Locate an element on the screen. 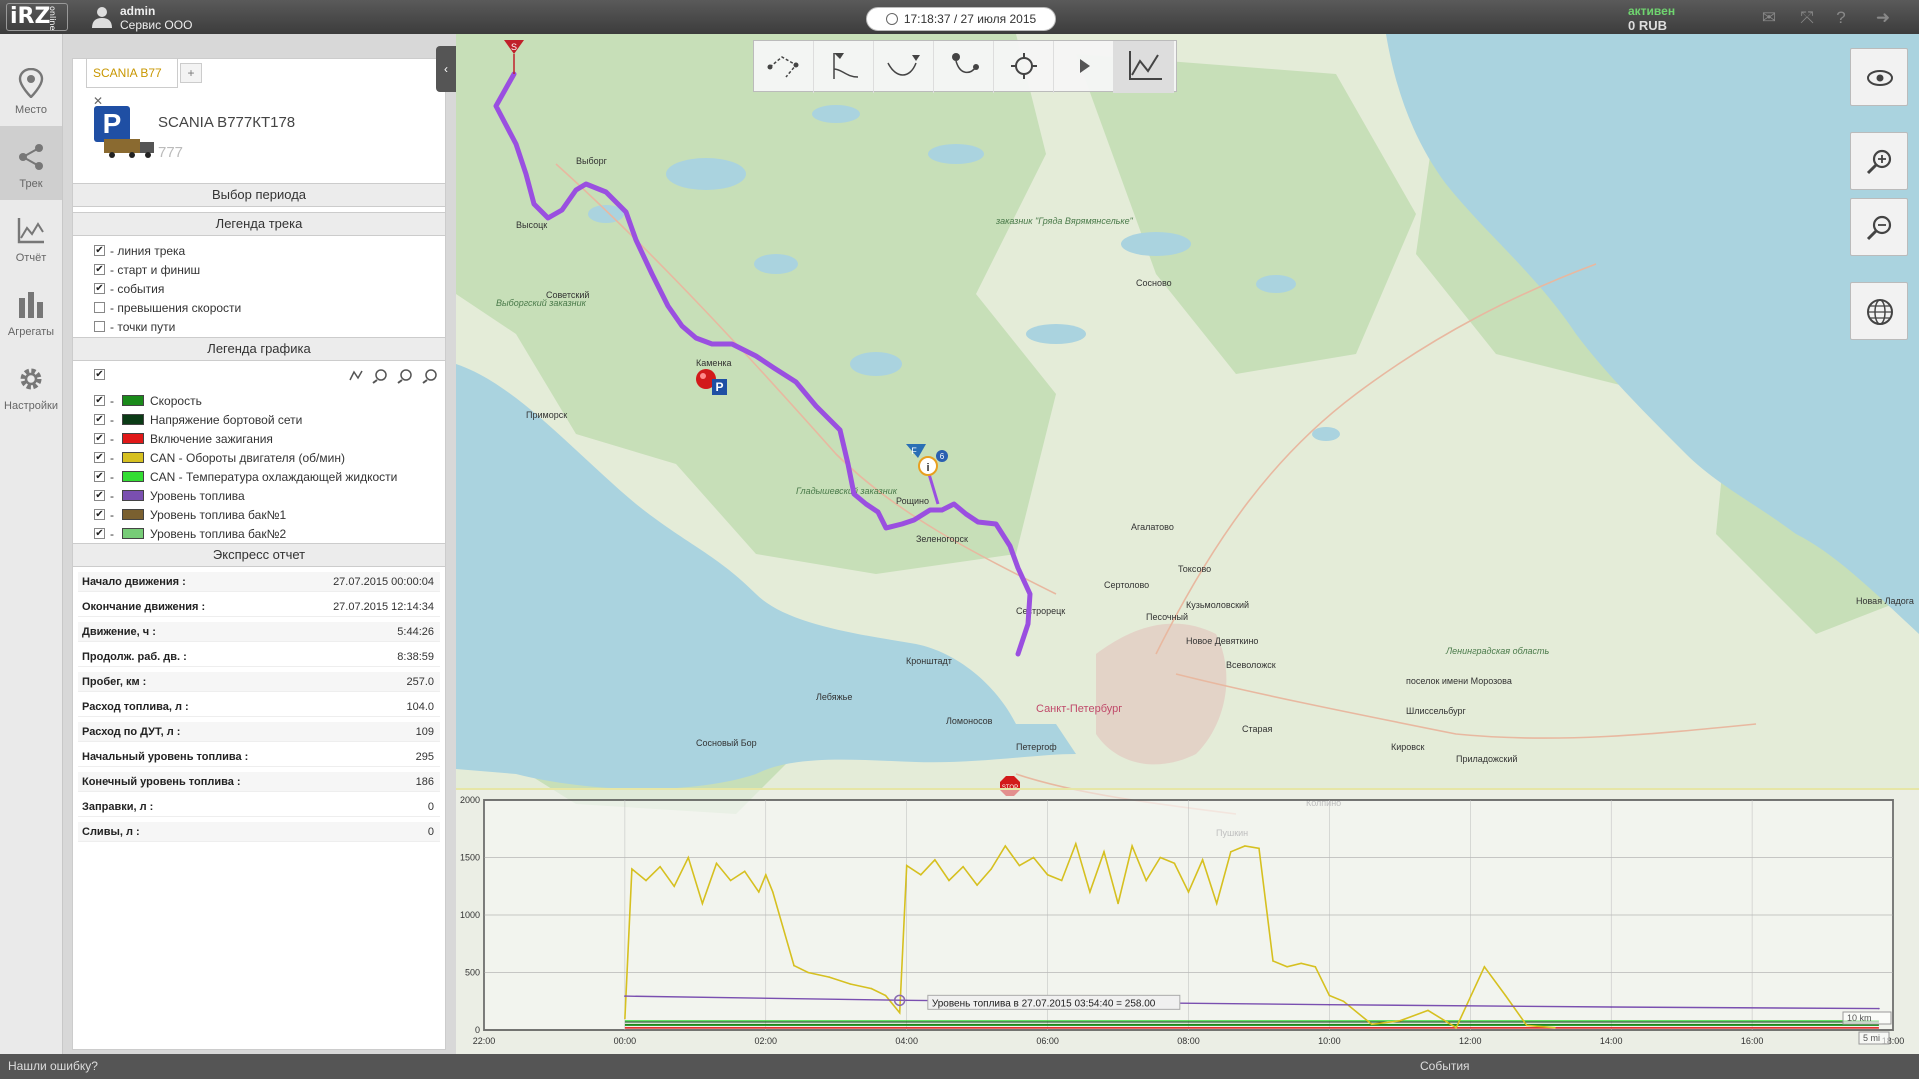 This screenshot has height=1079, width=1919. map-label: Зеленогорск is located at coordinates (942, 539).